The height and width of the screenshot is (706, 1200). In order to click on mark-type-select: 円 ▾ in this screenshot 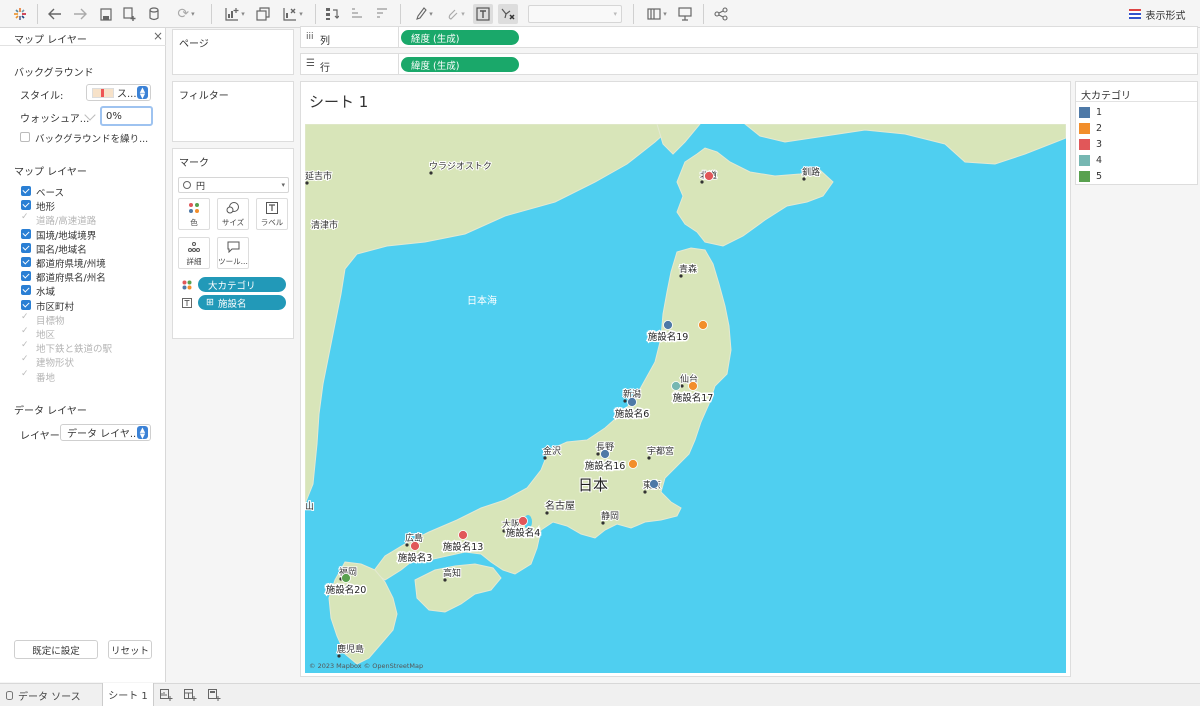, I will do `click(233, 185)`.